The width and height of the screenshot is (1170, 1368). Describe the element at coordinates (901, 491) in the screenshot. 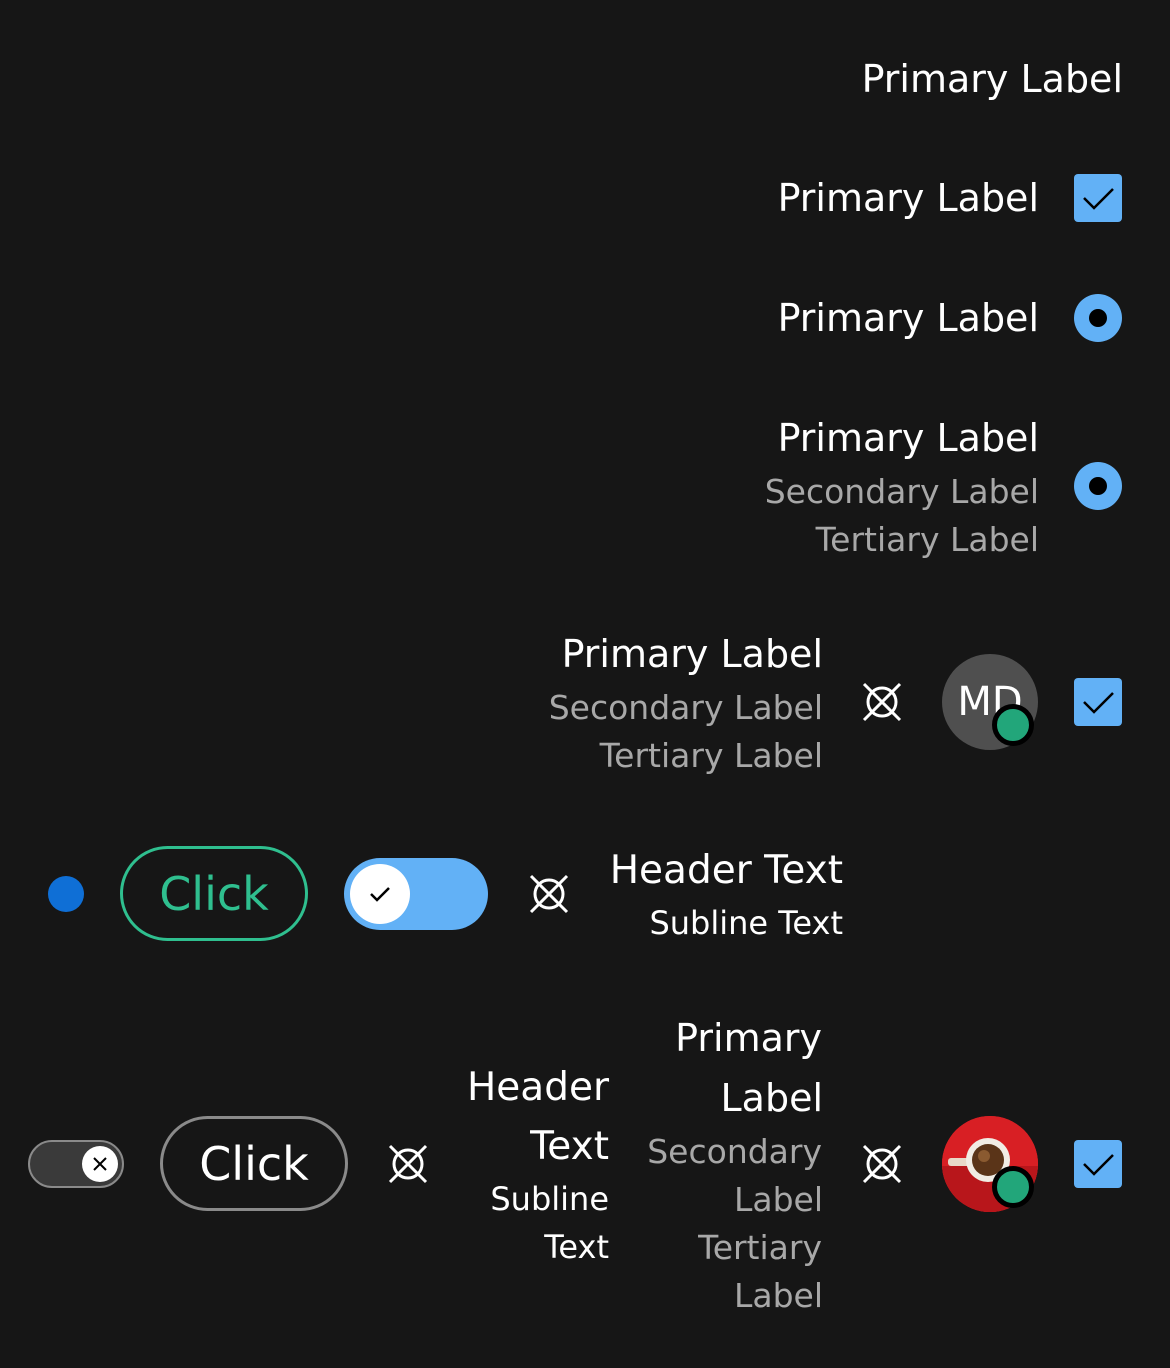

I see `row4-secondary-label: Secondary Label` at that location.